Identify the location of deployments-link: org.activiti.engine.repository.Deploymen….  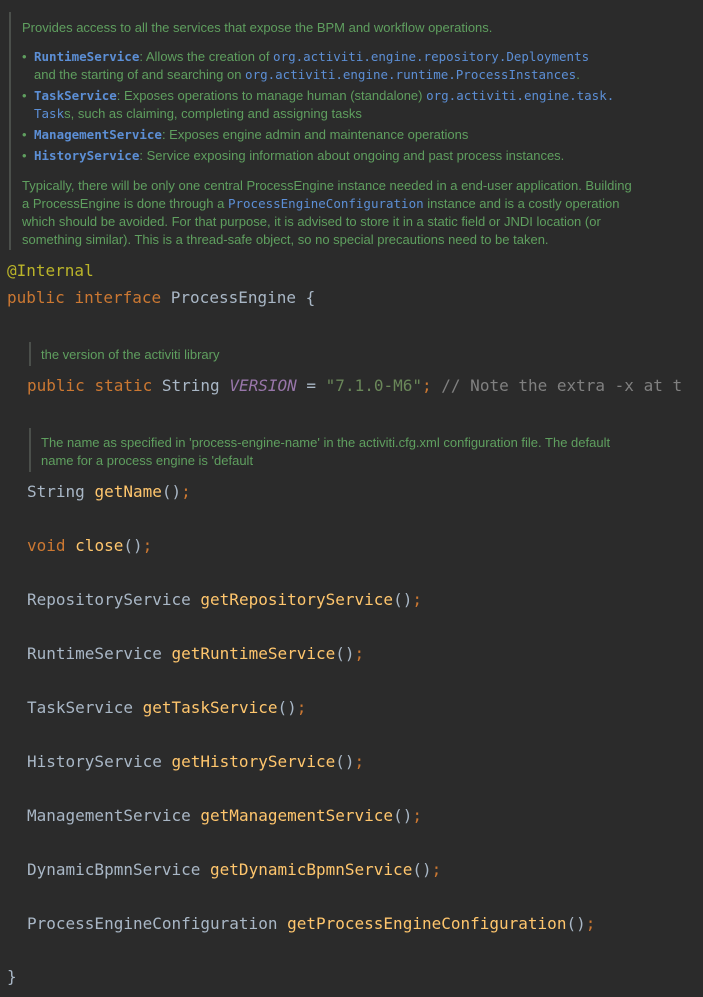
(431, 56).